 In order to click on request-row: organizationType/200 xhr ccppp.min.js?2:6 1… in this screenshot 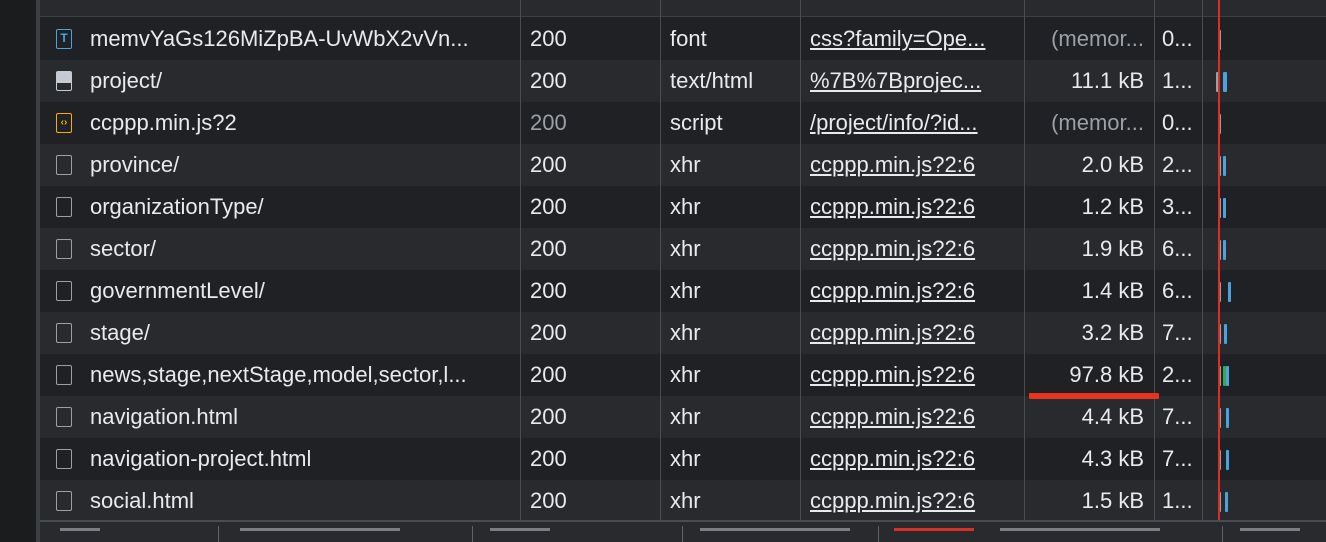, I will do `click(683, 207)`.